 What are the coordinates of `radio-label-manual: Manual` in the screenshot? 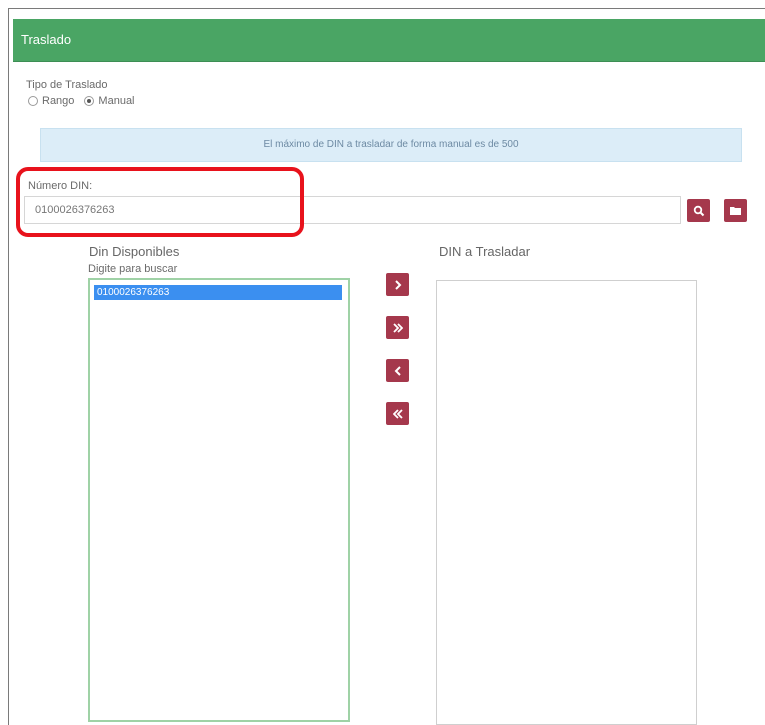 It's located at (116, 101).